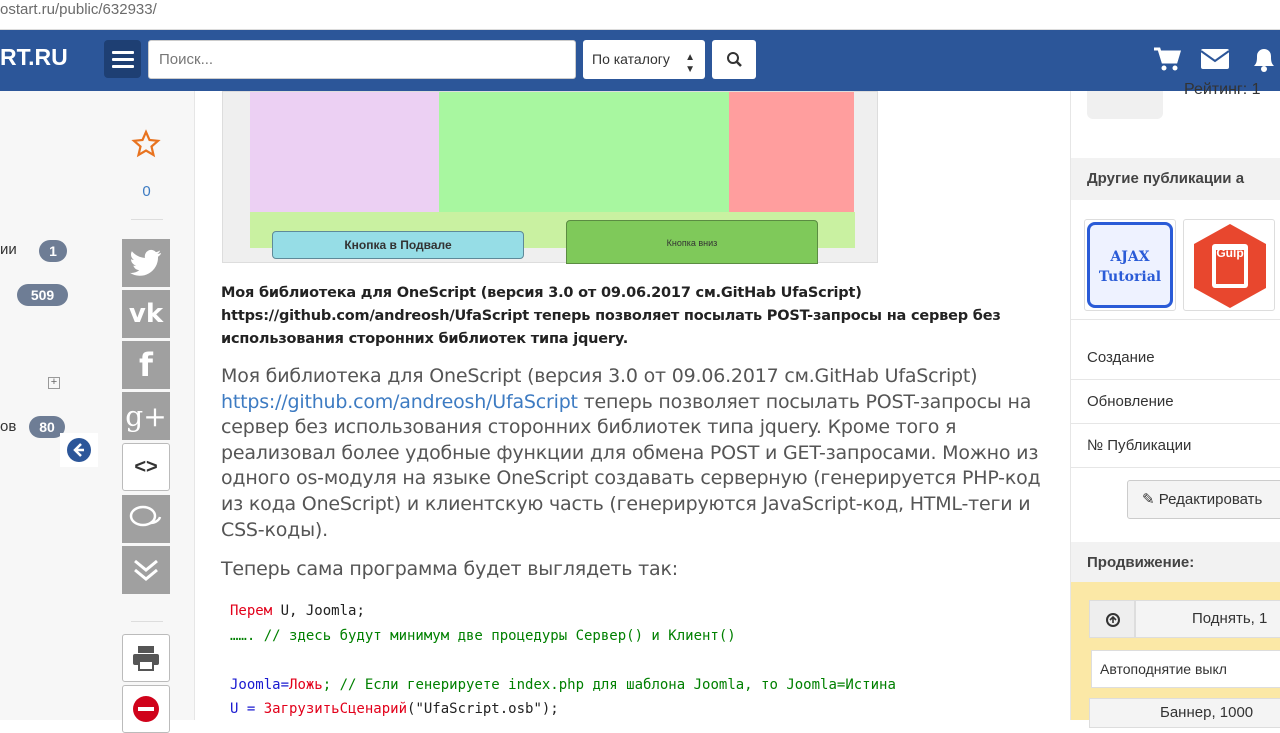 The image size is (1280, 733). What do you see at coordinates (584, 152) in the screenshot?
I see `preview-block-center` at bounding box center [584, 152].